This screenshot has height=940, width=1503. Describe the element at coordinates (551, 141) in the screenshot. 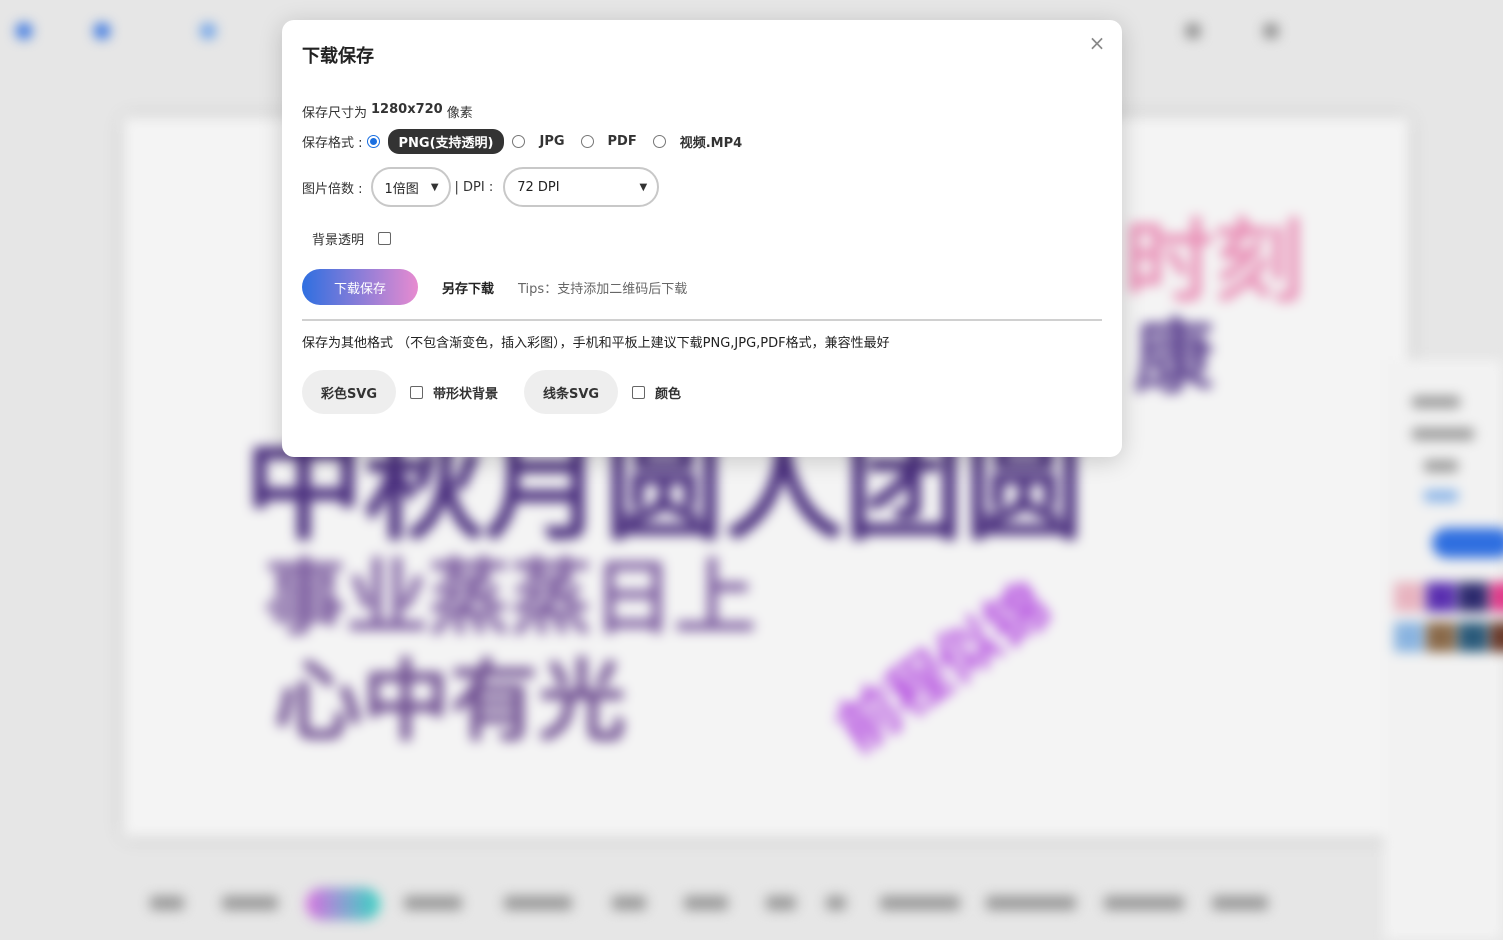

I see `format-option-jpg: JPG` at that location.